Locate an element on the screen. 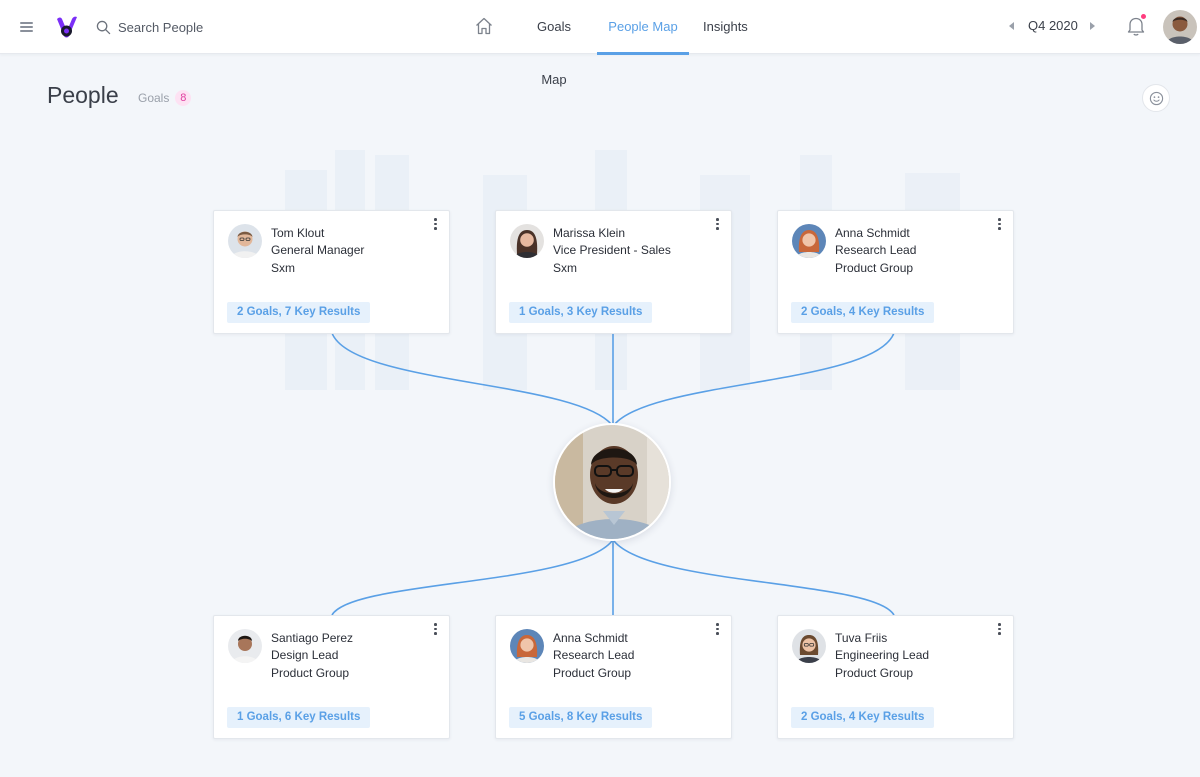 Image resolution: width=1200 pixels, height=777 pixels. smiley-icon is located at coordinates (1156, 98).